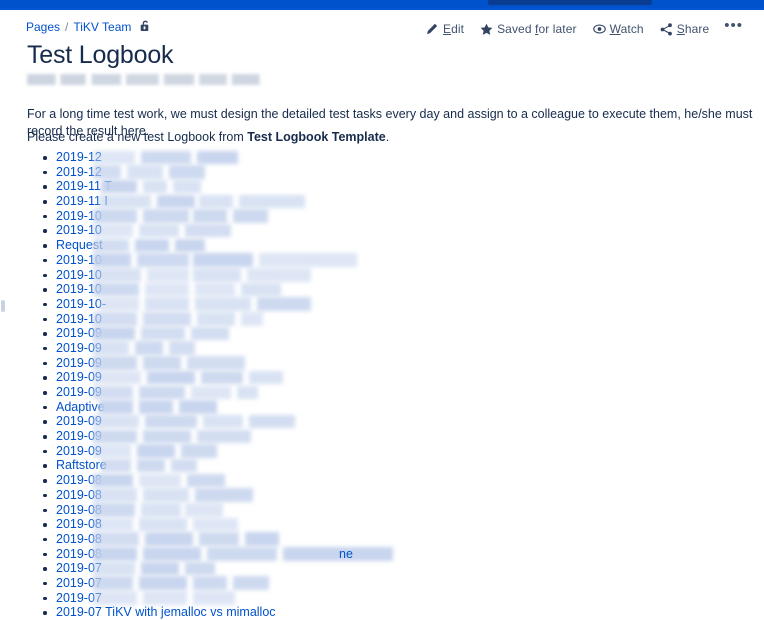 The height and width of the screenshot is (620, 764). I want to click on breadcrumb-item-pages: Pages, so click(43, 27).